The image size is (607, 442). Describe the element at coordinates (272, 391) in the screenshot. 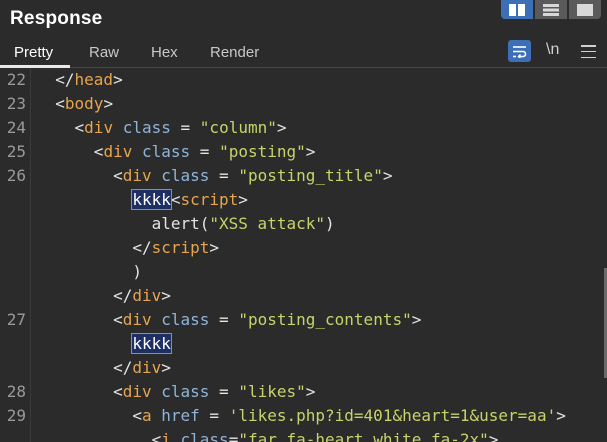

I see `code-token: "likes"` at that location.